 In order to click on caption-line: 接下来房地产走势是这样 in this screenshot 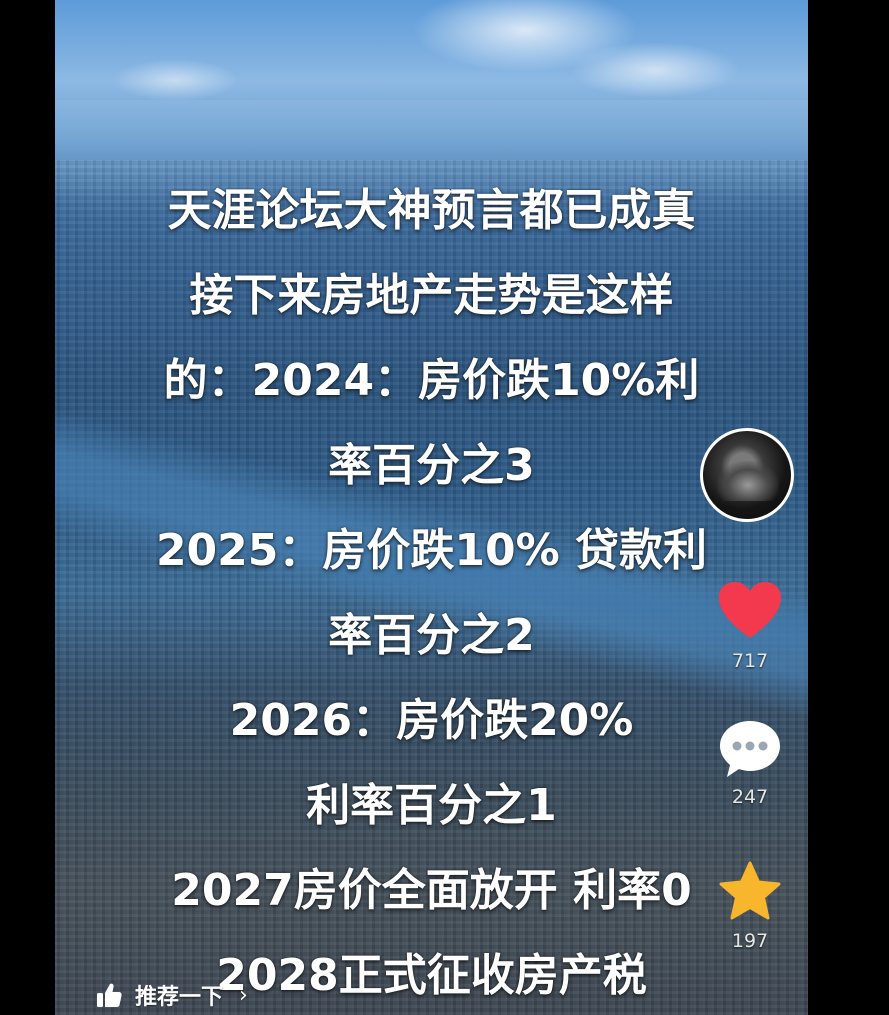, I will do `click(431, 295)`.